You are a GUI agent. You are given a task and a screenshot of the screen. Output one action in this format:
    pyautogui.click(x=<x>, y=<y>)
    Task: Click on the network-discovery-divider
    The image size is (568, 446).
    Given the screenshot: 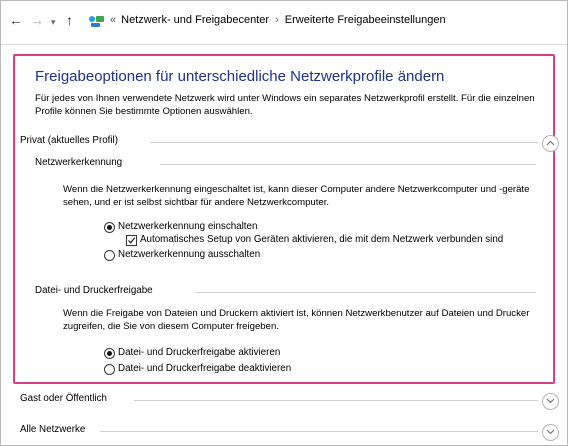 What is the action you would take?
    pyautogui.click(x=348, y=164)
    